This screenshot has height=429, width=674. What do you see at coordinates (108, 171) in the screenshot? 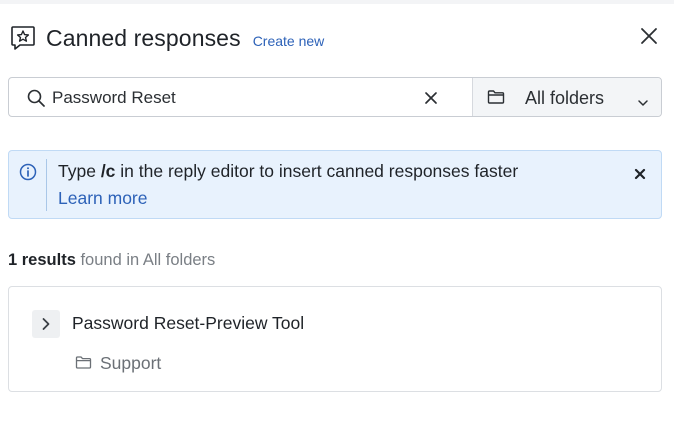
I see `shortcut-code: /c` at bounding box center [108, 171].